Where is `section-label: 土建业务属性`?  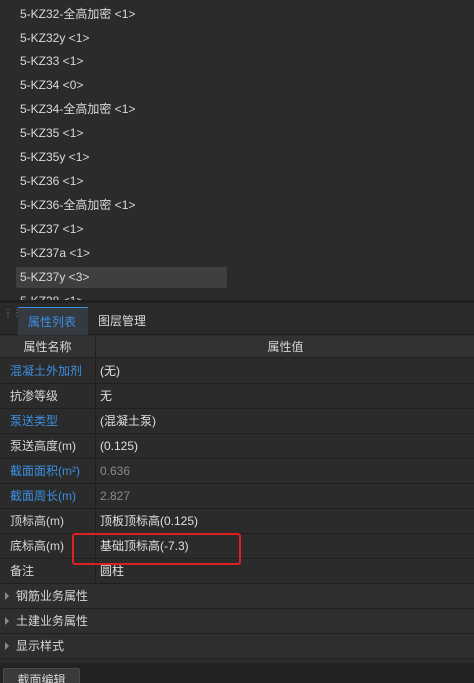
section-label: 土建业务属性 is located at coordinates (52, 621).